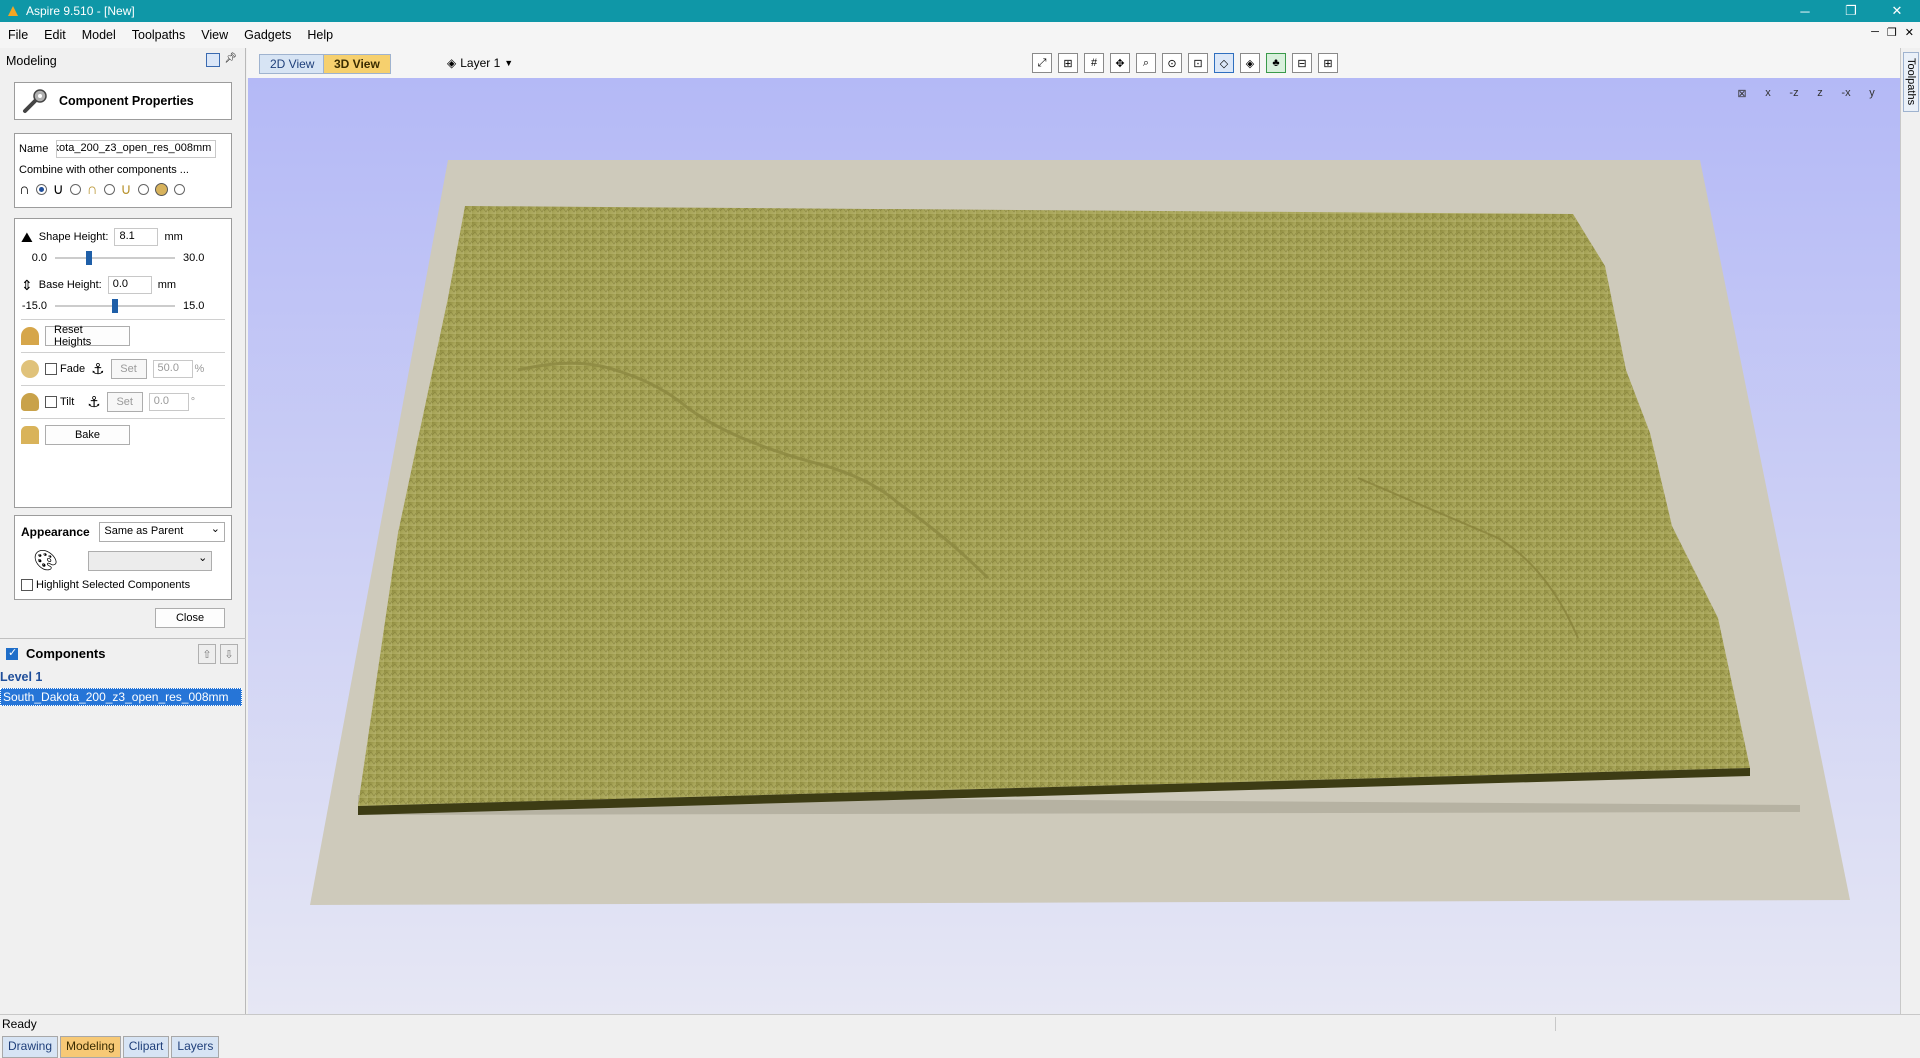 Image resolution: width=1920 pixels, height=1058 pixels. Describe the element at coordinates (452, 63) in the screenshot. I see `layer-icon: ◈` at that location.